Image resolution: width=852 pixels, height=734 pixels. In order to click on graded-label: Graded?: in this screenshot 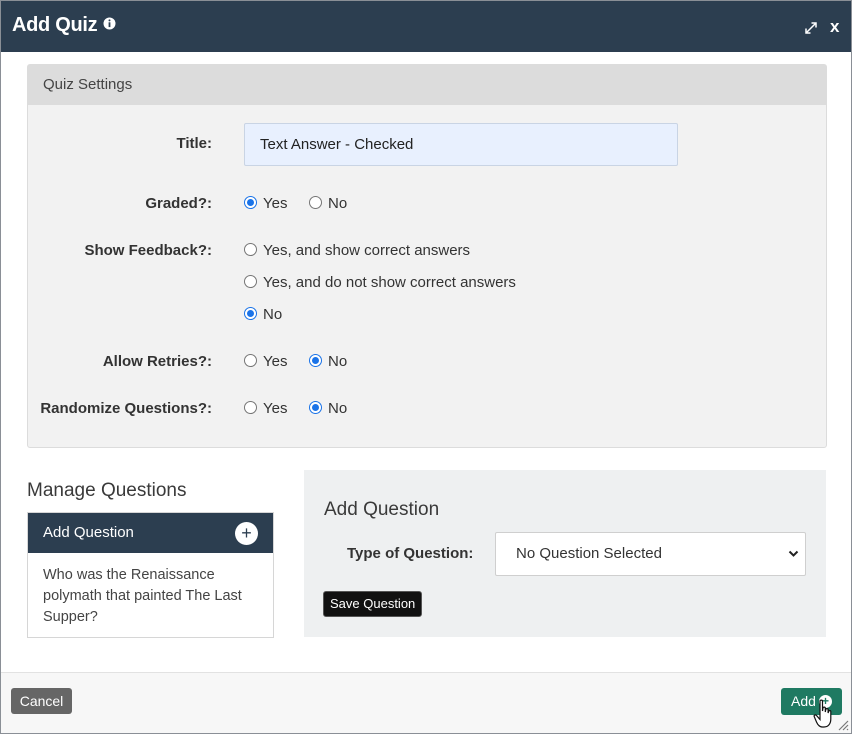, I will do `click(178, 203)`.